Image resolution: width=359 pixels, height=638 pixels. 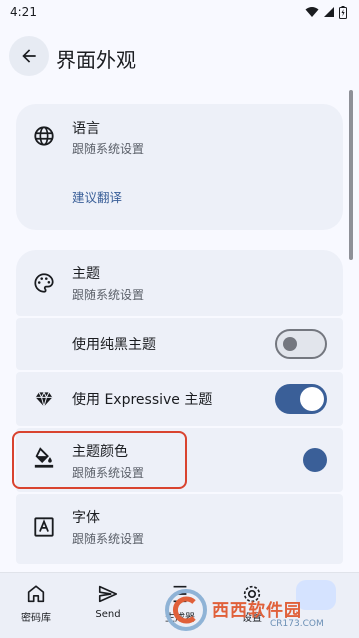 What do you see at coordinates (179, 529) in the screenshot?
I see `font-row: 字体 跟随系统设置` at bounding box center [179, 529].